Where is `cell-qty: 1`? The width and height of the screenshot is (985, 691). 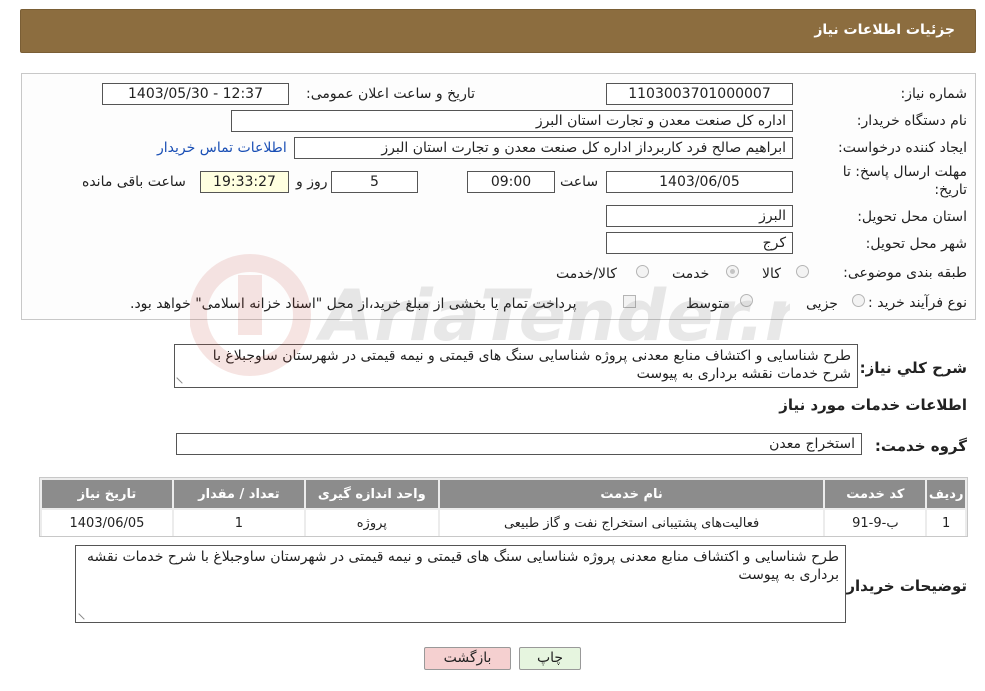 cell-qty: 1 is located at coordinates (238, 523).